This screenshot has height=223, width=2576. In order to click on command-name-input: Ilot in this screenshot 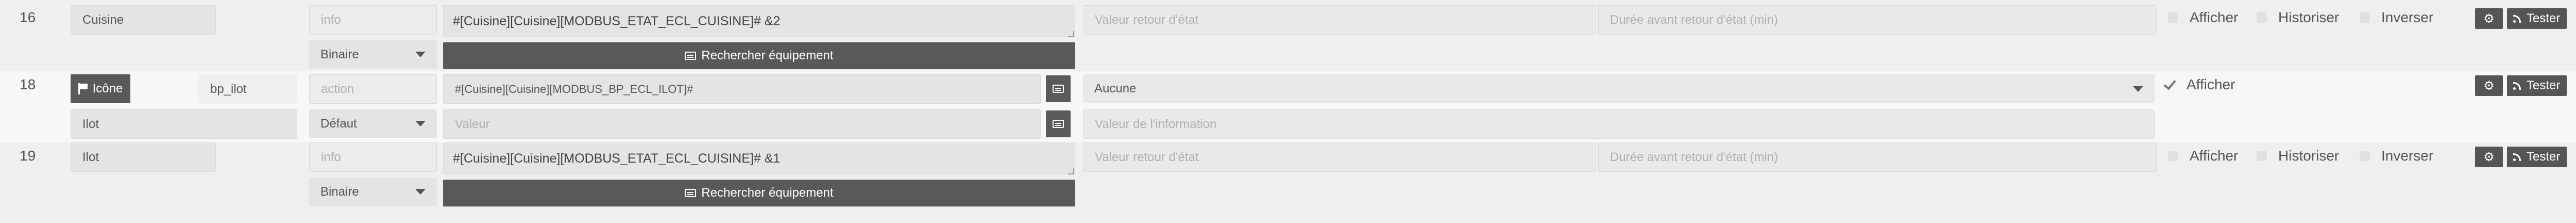, I will do `click(143, 157)`.